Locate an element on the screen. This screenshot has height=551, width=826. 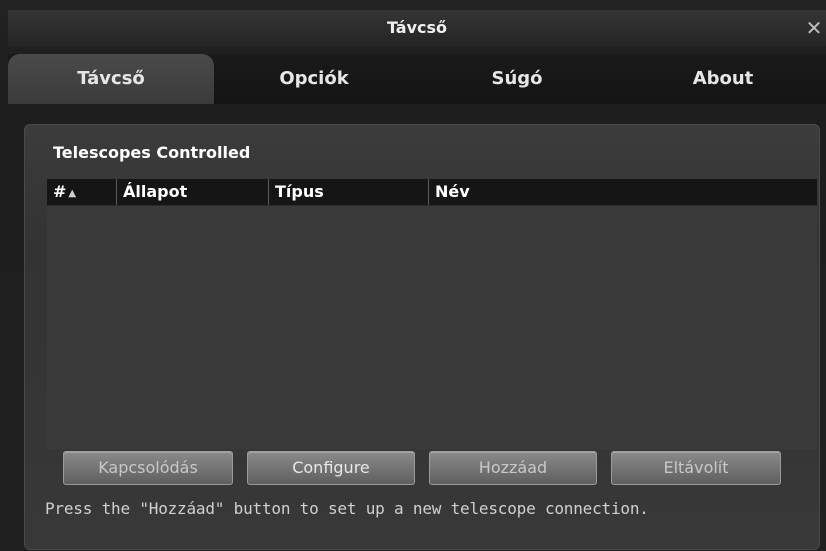
title-bar: Távcső ✕ is located at coordinates (417, 28).